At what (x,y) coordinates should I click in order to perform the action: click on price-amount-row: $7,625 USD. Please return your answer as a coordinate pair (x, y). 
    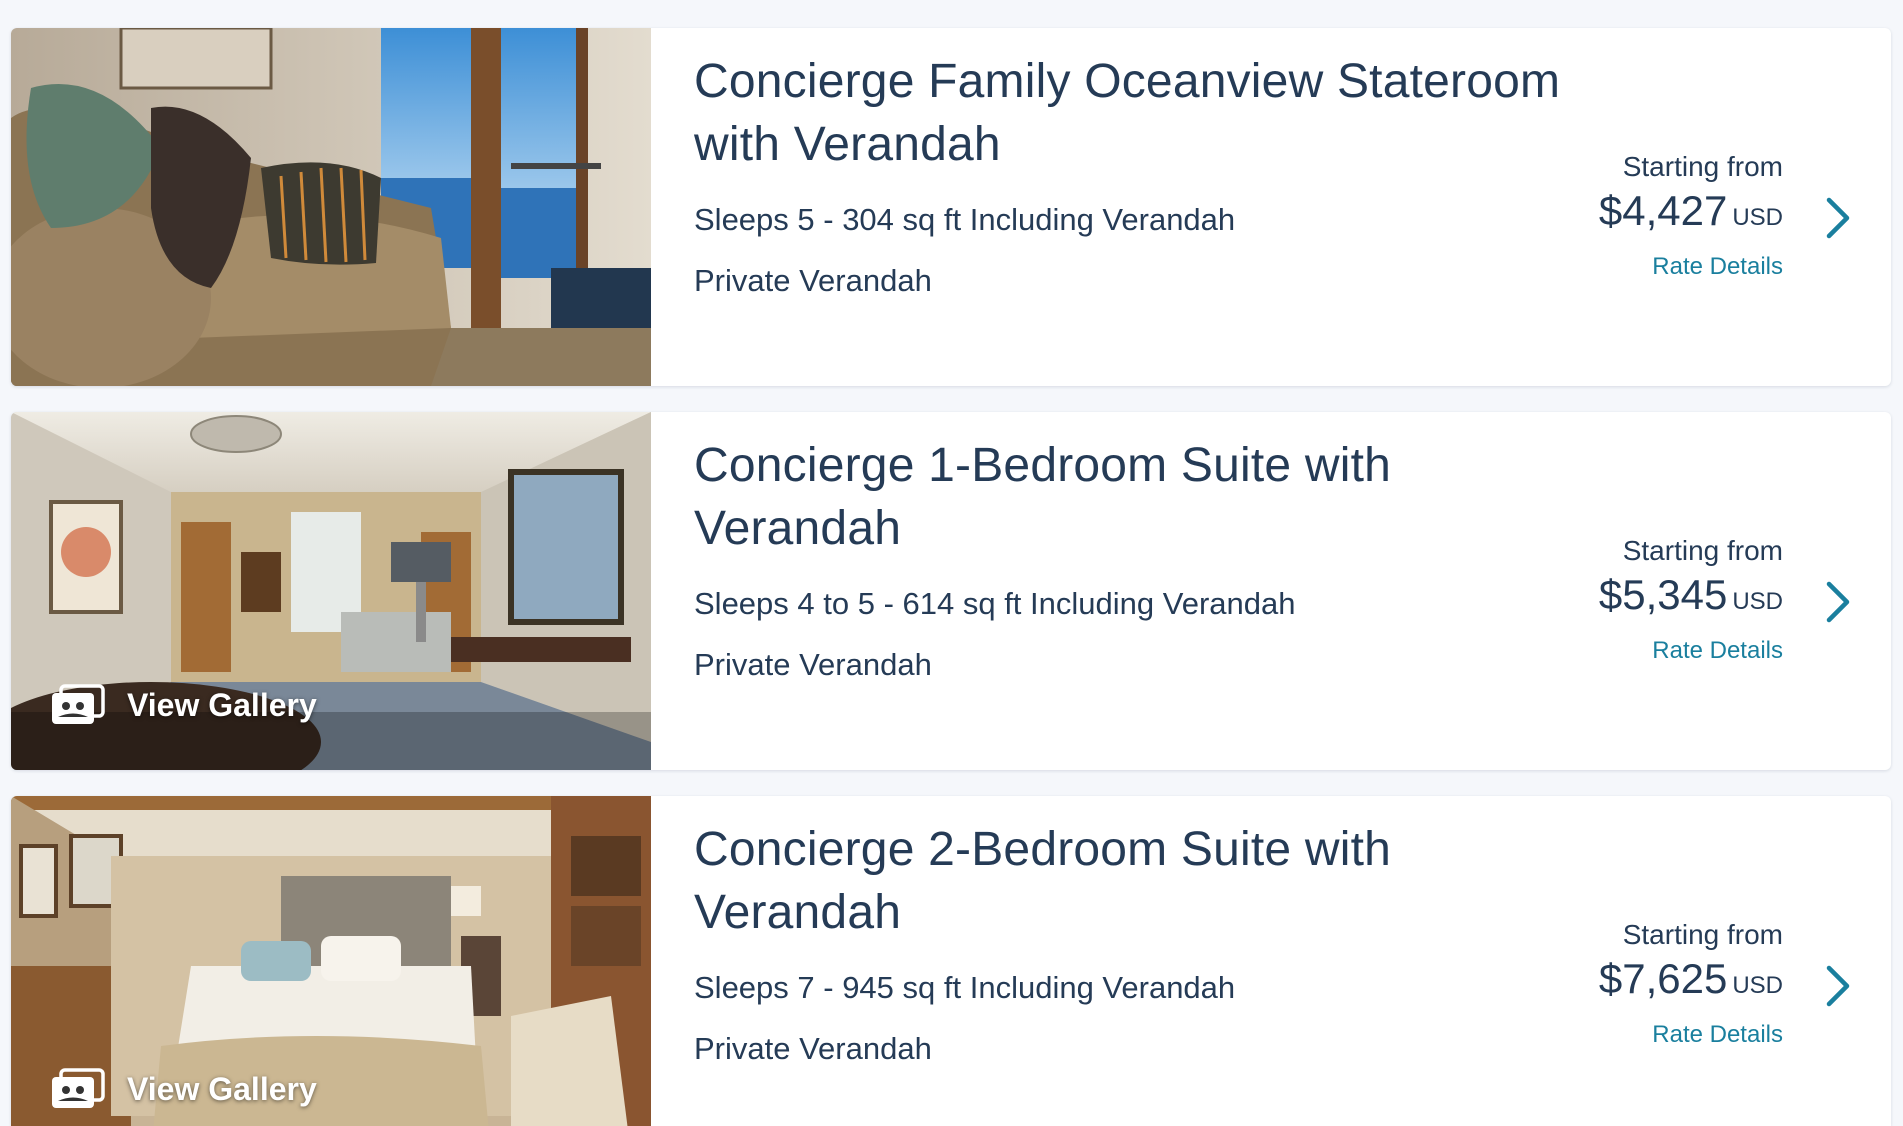
    Looking at the image, I should click on (1623, 982).